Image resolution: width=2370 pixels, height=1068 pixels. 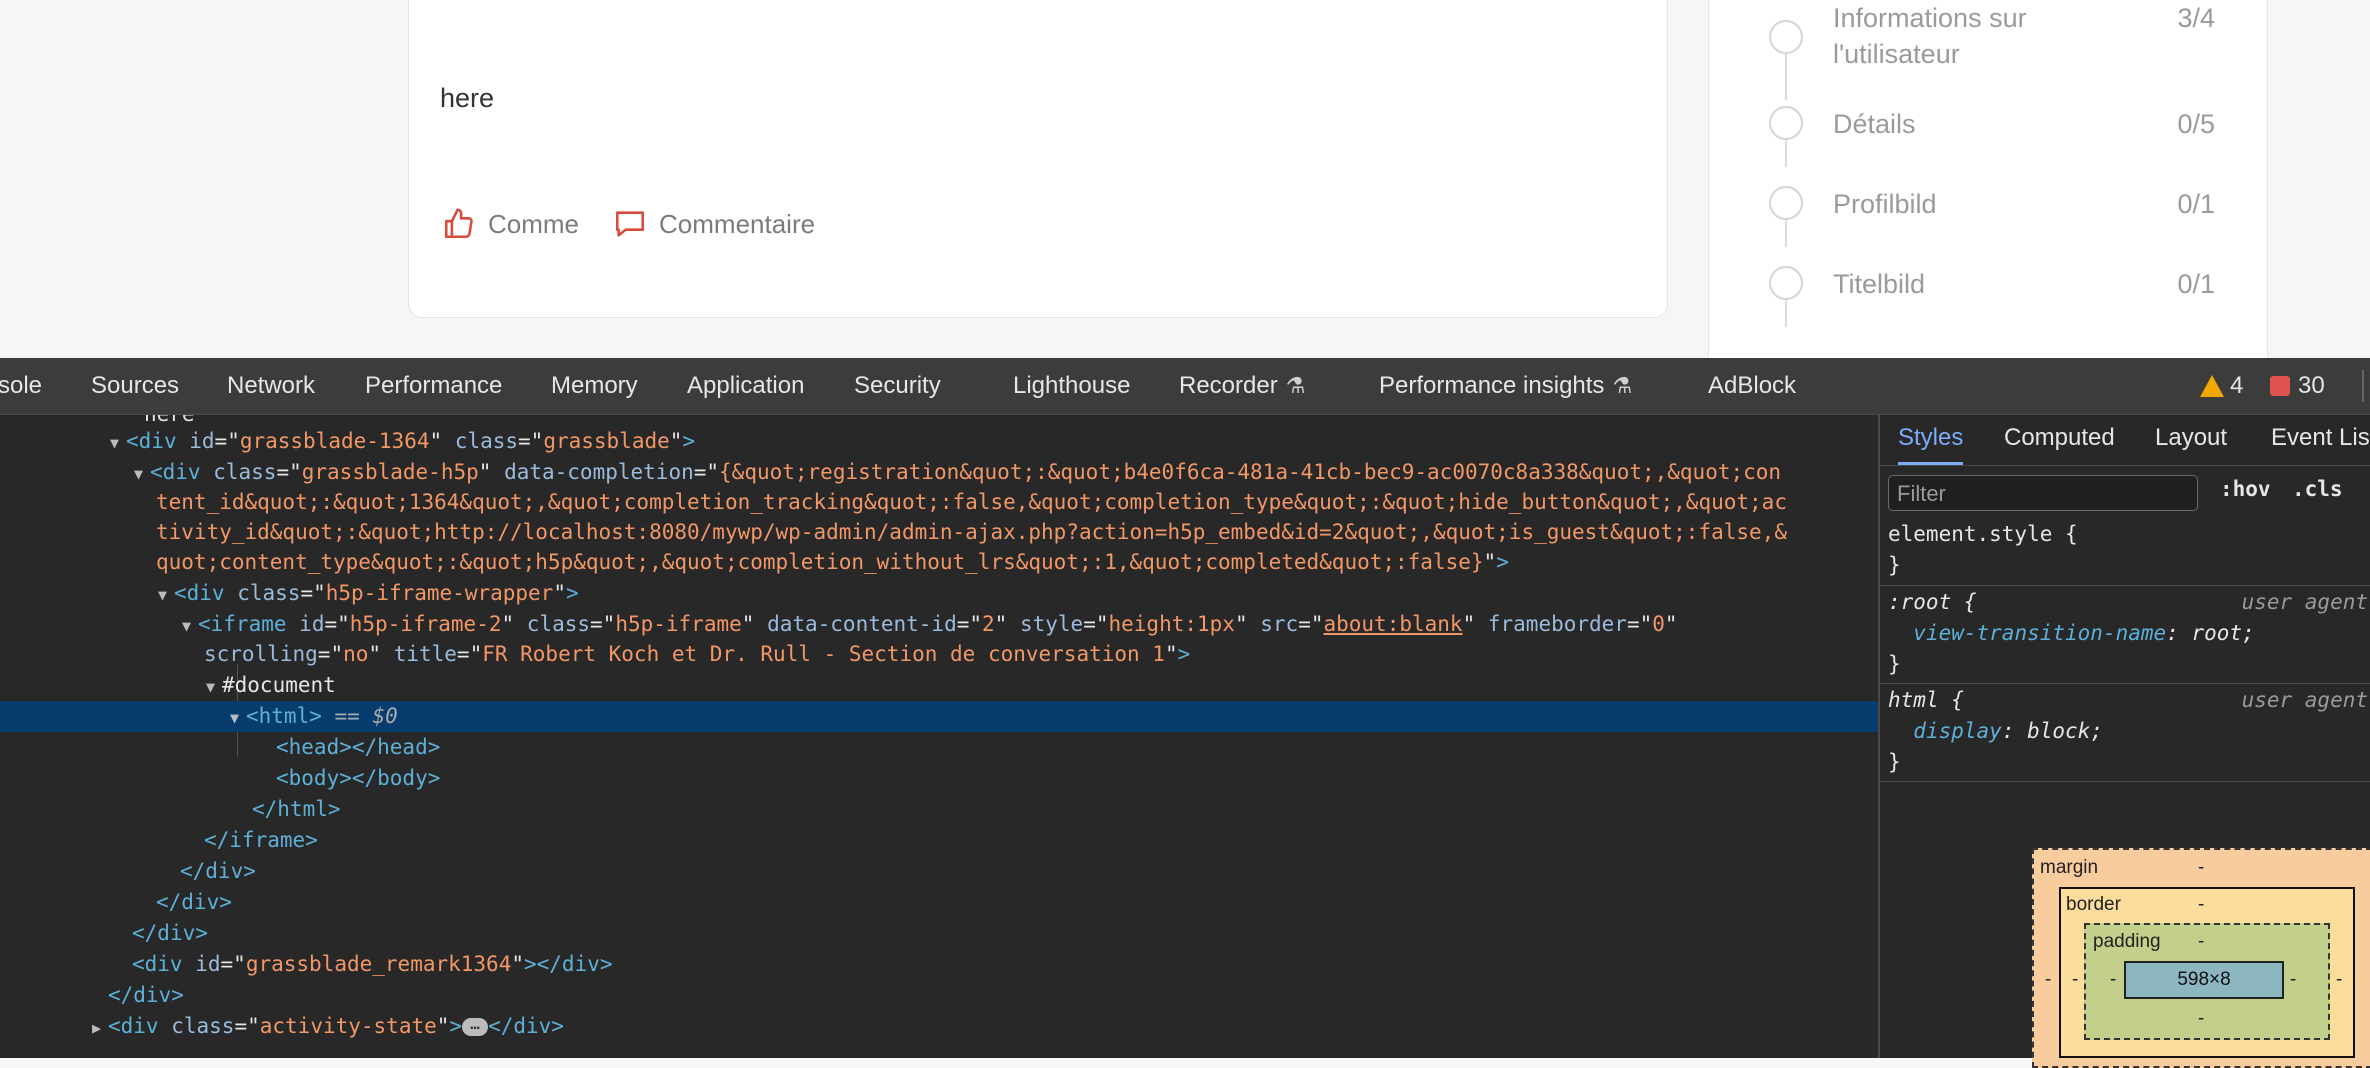 What do you see at coordinates (897, 386) in the screenshot?
I see `tab-security: Security` at bounding box center [897, 386].